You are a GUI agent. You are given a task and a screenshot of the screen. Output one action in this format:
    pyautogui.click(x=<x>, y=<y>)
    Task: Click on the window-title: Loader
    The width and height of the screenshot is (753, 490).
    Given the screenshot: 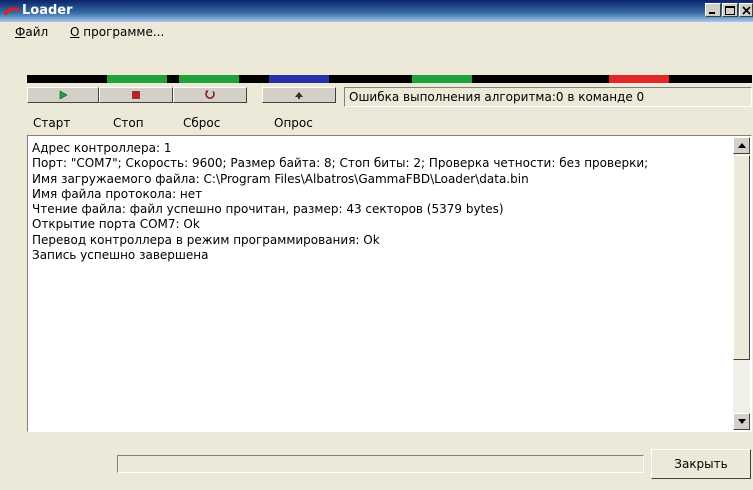 What is the action you would take?
    pyautogui.click(x=47, y=10)
    